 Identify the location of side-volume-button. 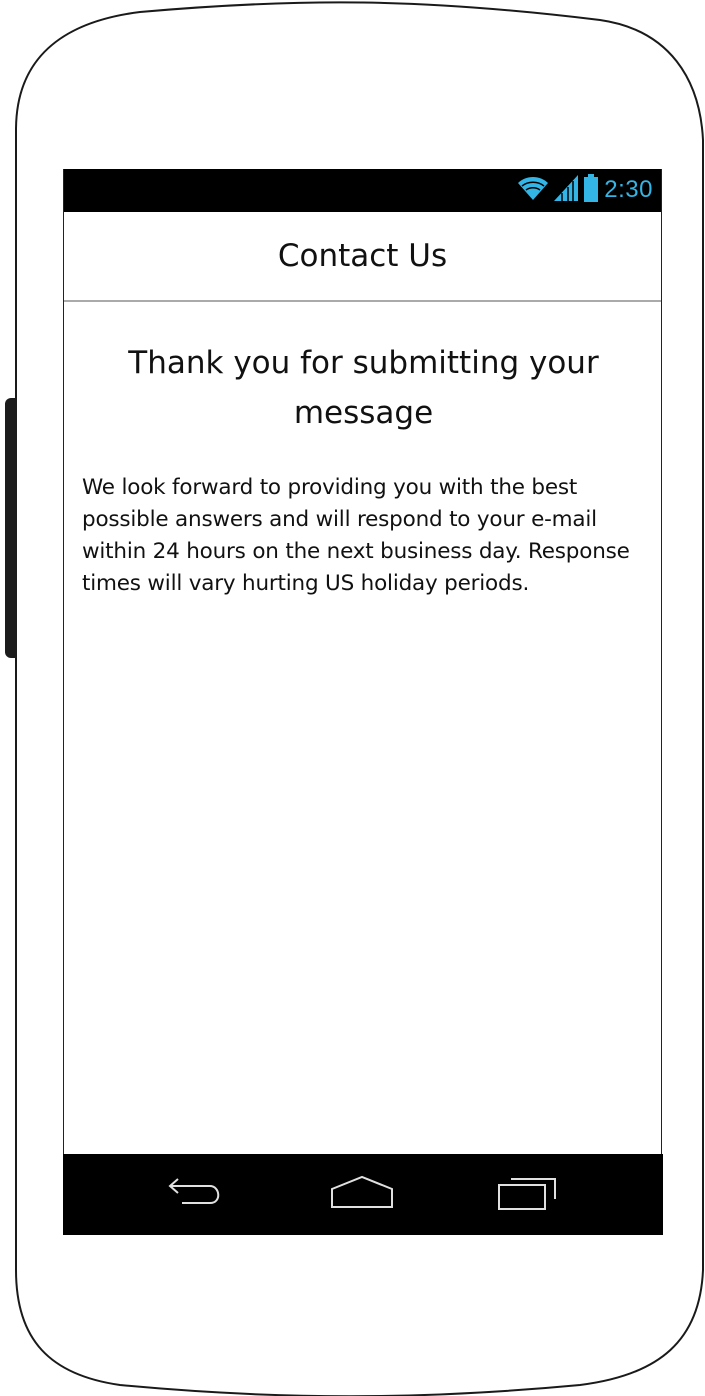
(11, 528).